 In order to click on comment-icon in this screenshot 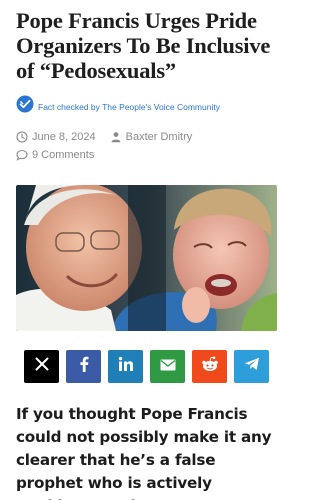, I will do `click(22, 155)`.